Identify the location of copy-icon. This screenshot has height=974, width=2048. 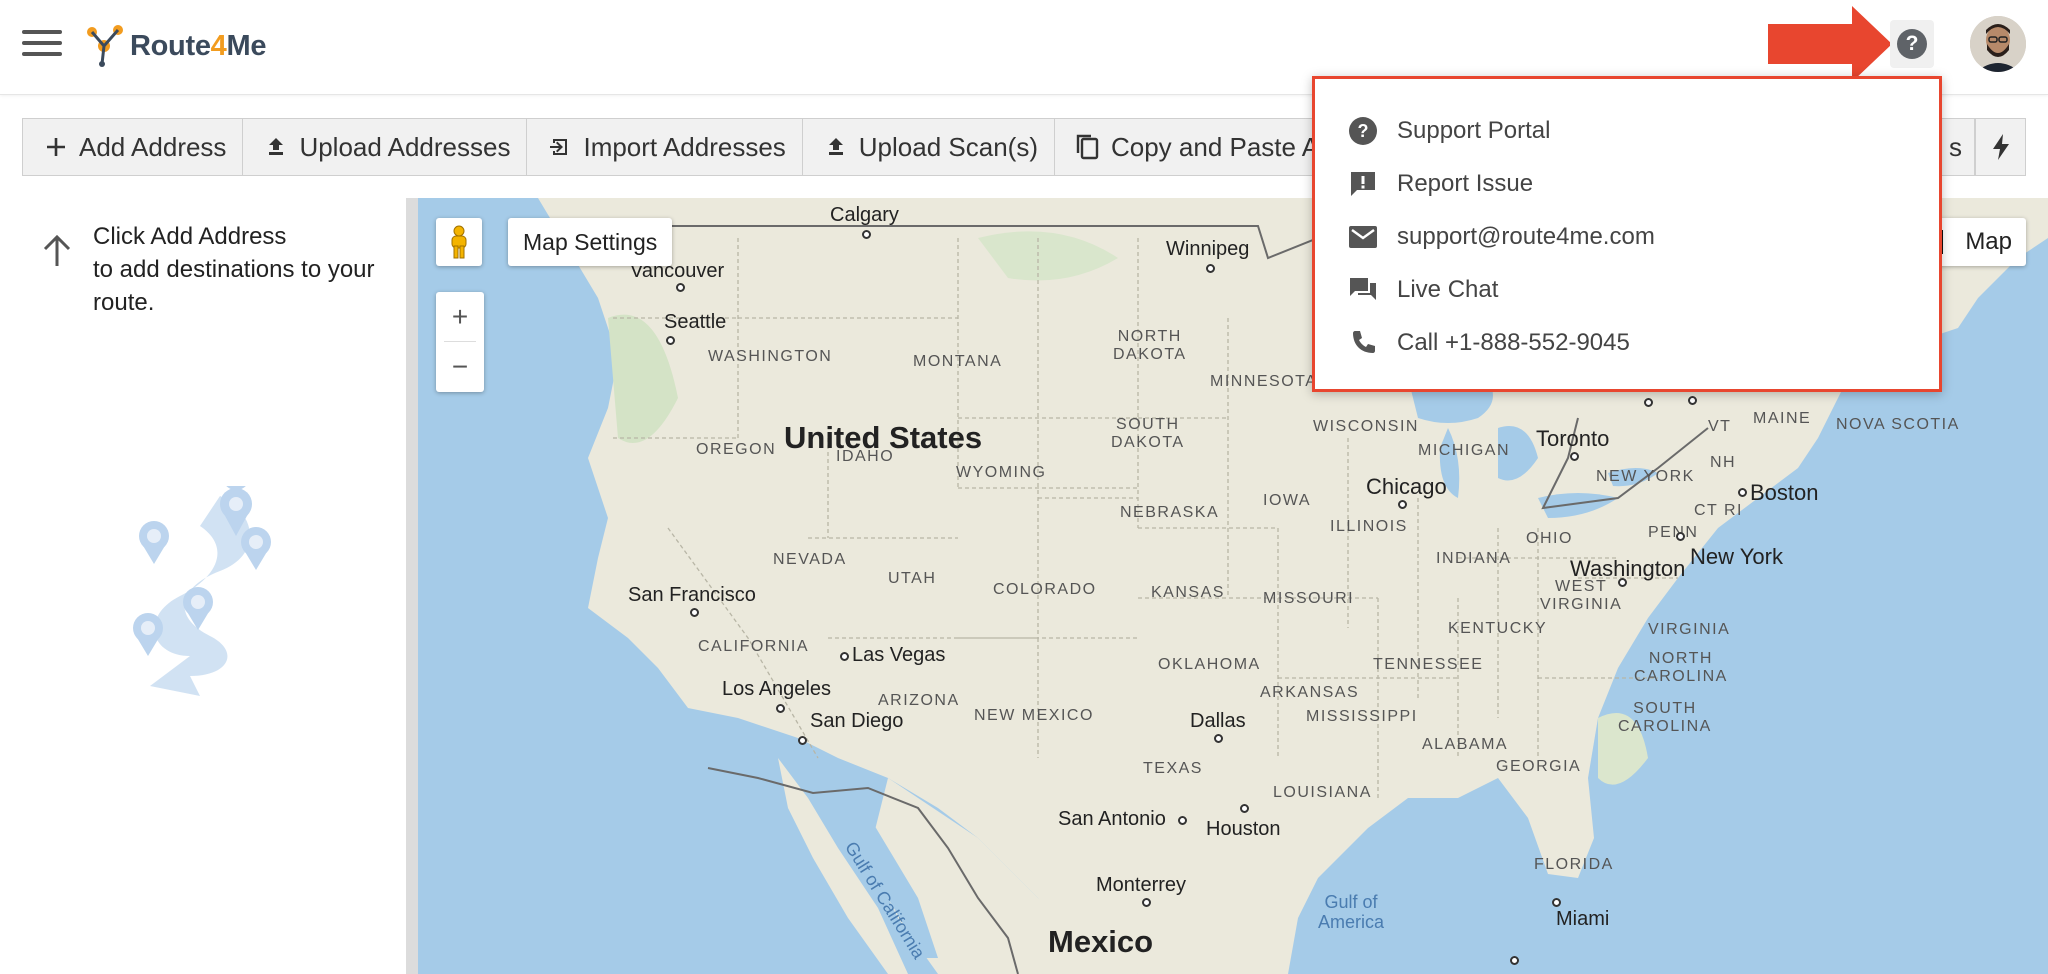
(1088, 147).